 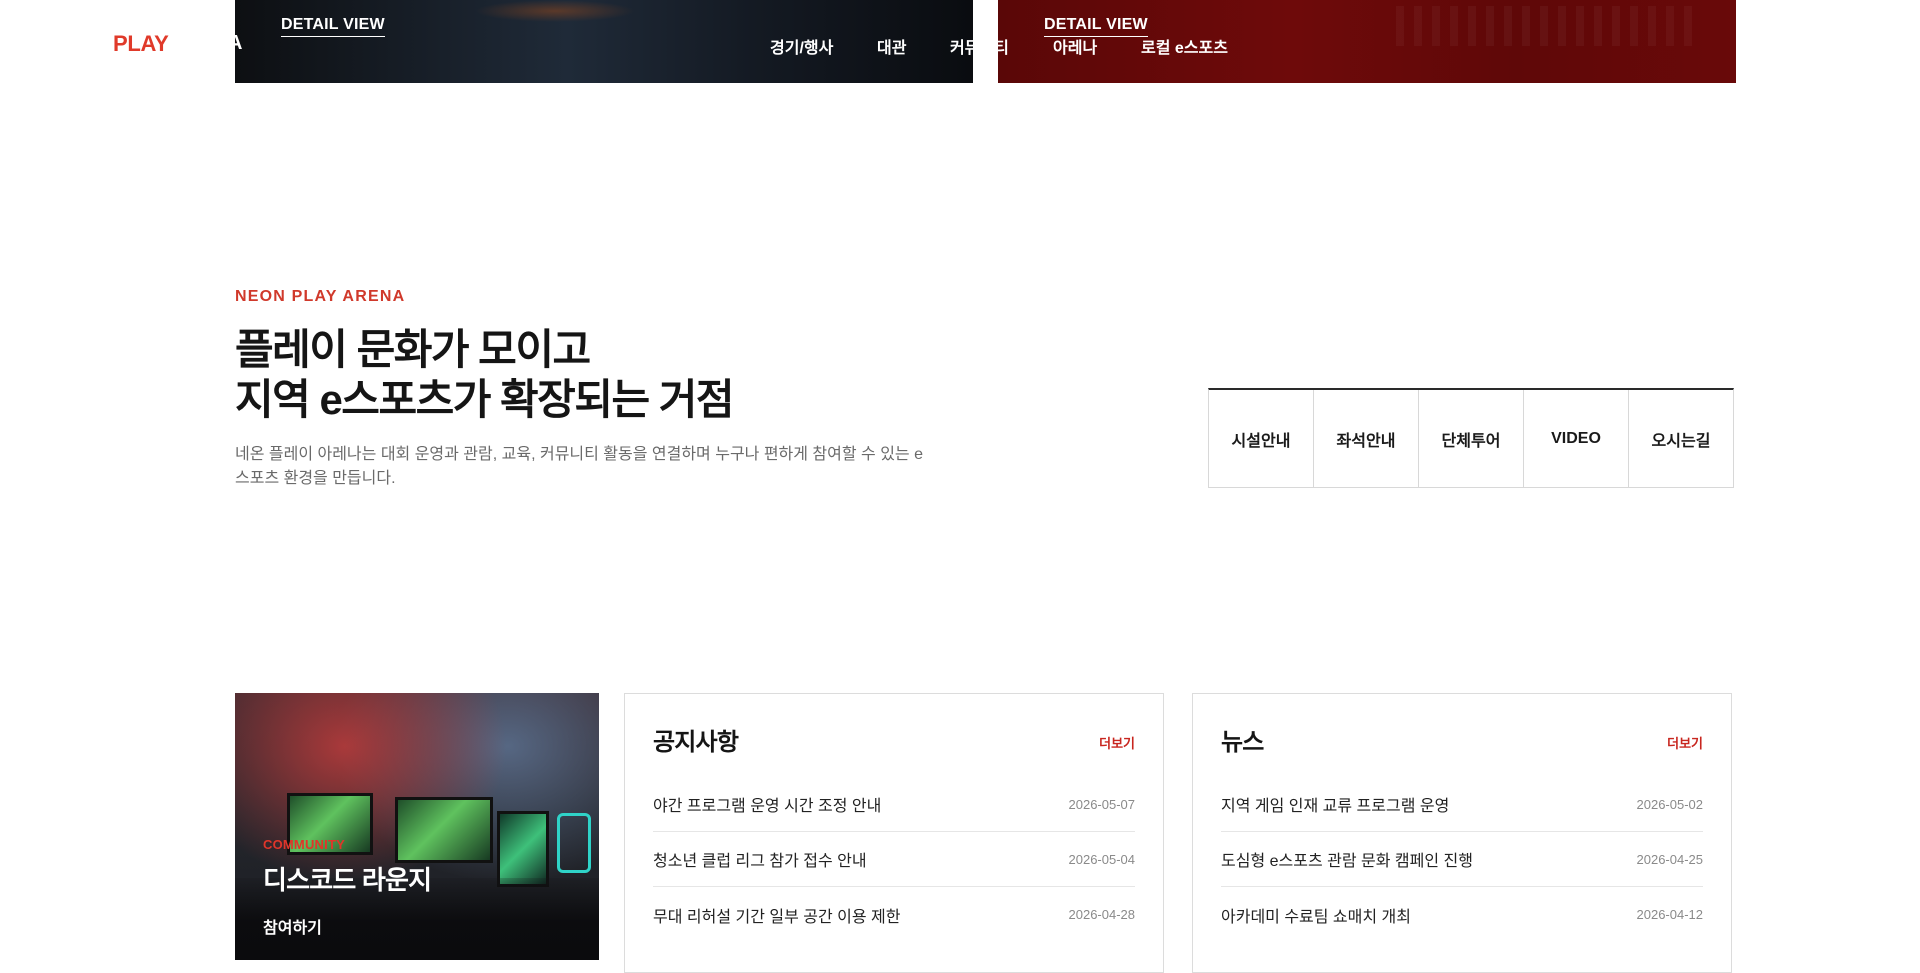 I want to click on notice-more-link: 더보기, so click(x=1117, y=742).